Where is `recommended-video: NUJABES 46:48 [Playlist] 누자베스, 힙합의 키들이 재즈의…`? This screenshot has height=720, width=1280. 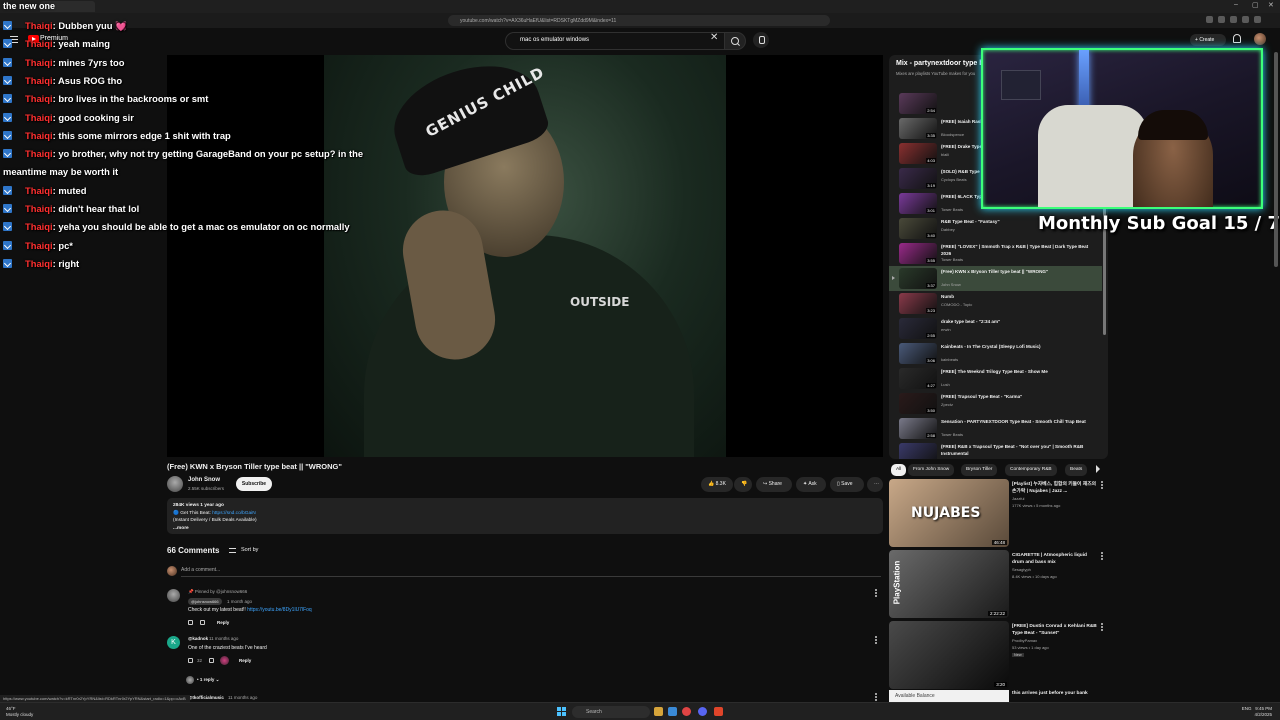
recommended-video: NUJABES 46:48 [Playlist] 누자베스, 힙합의 키들이 재즈의… is located at coordinates (1000, 514).